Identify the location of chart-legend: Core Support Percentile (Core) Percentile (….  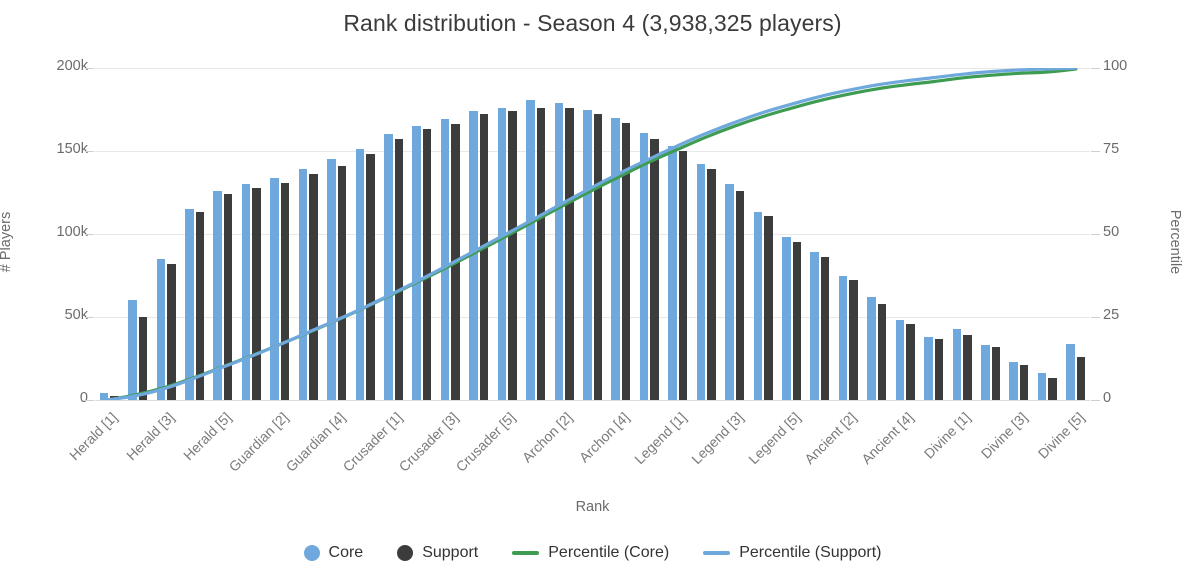
(592, 553).